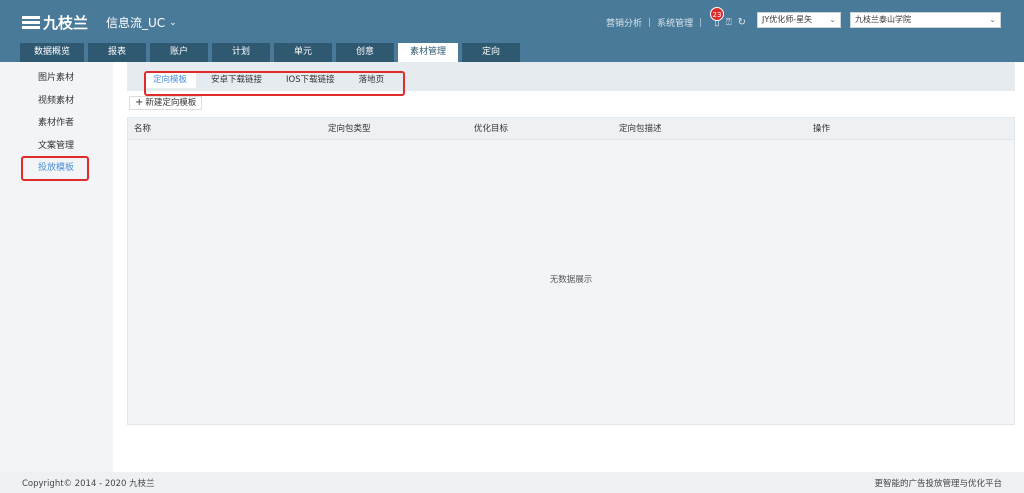  I want to click on tab-creatives: 创意, so click(365, 52).